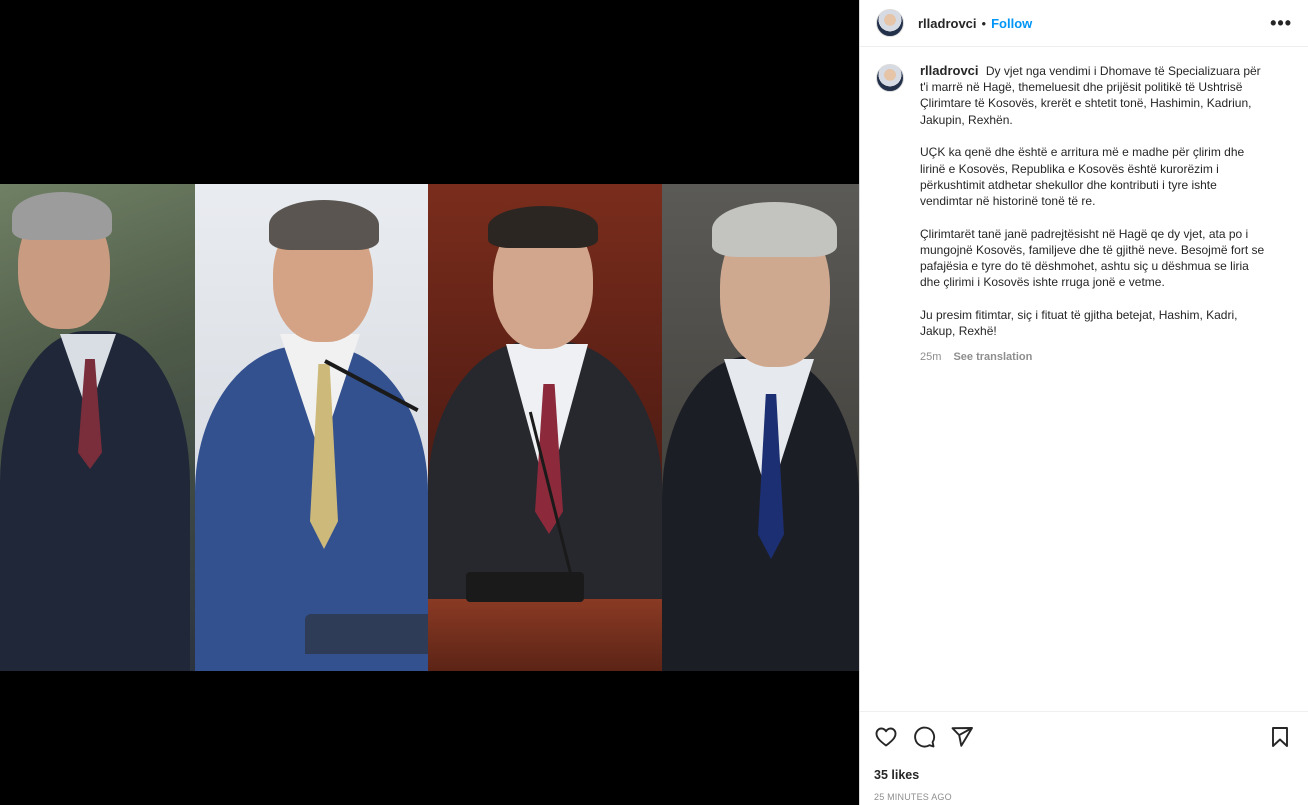 This screenshot has height=805, width=1308. What do you see at coordinates (1083, 775) in the screenshot?
I see `likes-count: 35 likes` at bounding box center [1083, 775].